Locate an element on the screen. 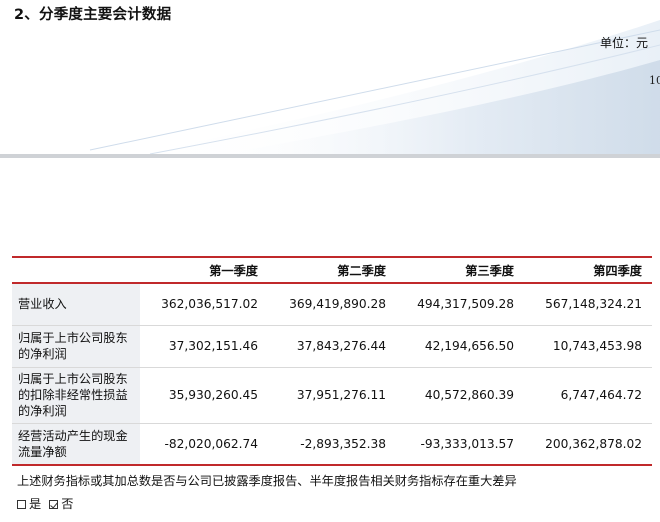  cell-value: 10,743,453.98 is located at coordinates (588, 346).